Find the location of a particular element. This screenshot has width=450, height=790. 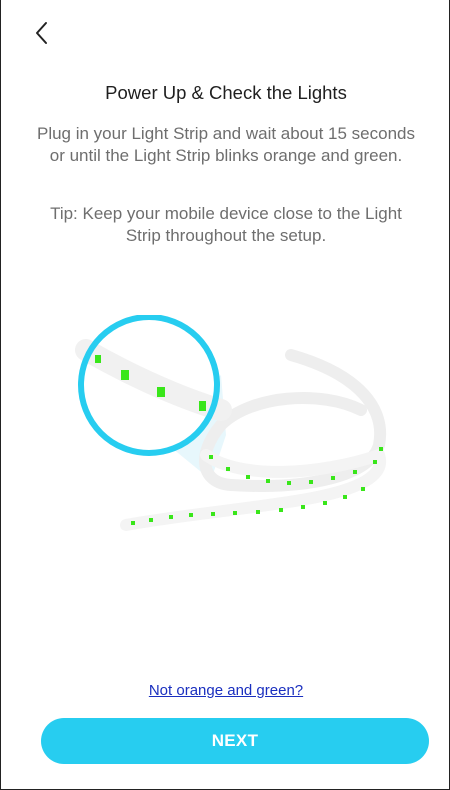

back-button is located at coordinates (42, 33).